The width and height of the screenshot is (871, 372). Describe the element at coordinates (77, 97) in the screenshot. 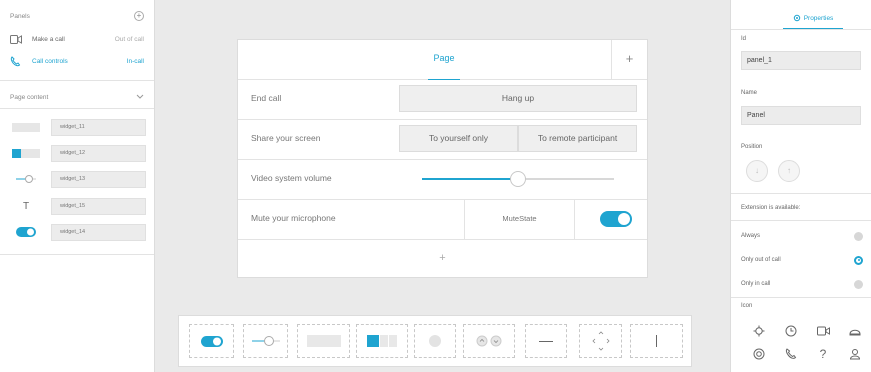

I see `page-content-header: Page content` at that location.